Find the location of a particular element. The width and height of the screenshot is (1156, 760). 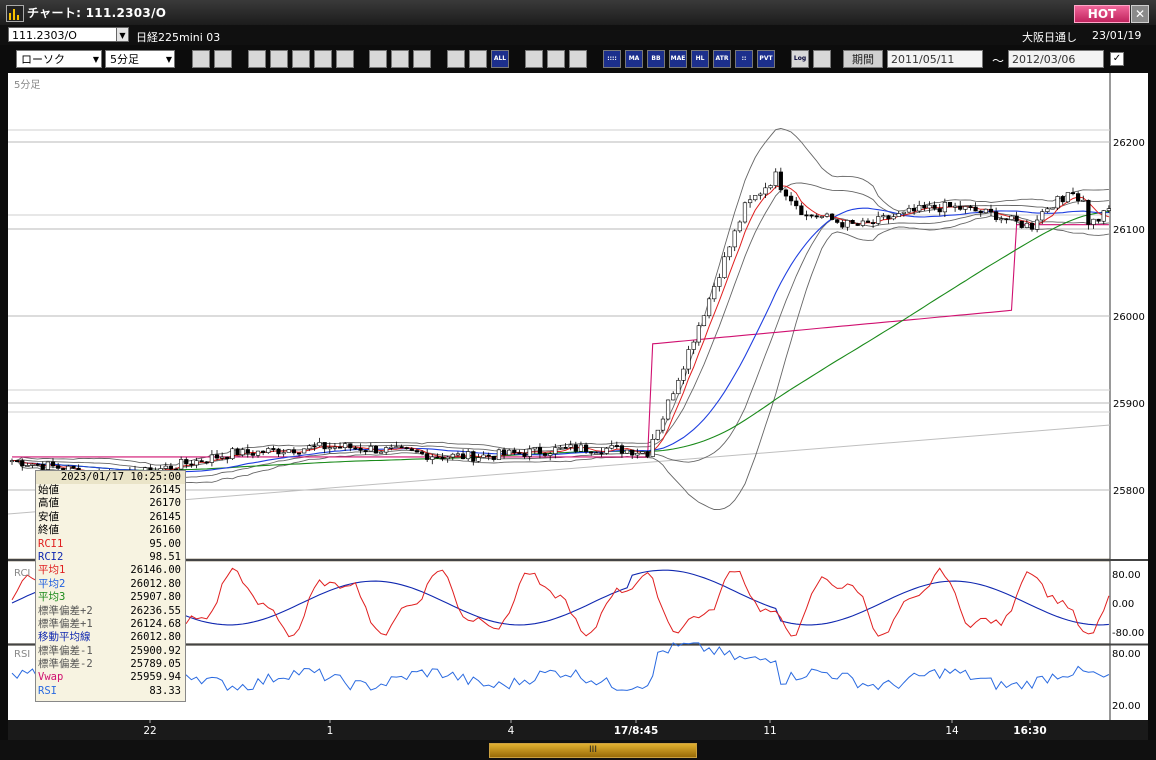

scroll-bar: III is located at coordinates (578, 750).